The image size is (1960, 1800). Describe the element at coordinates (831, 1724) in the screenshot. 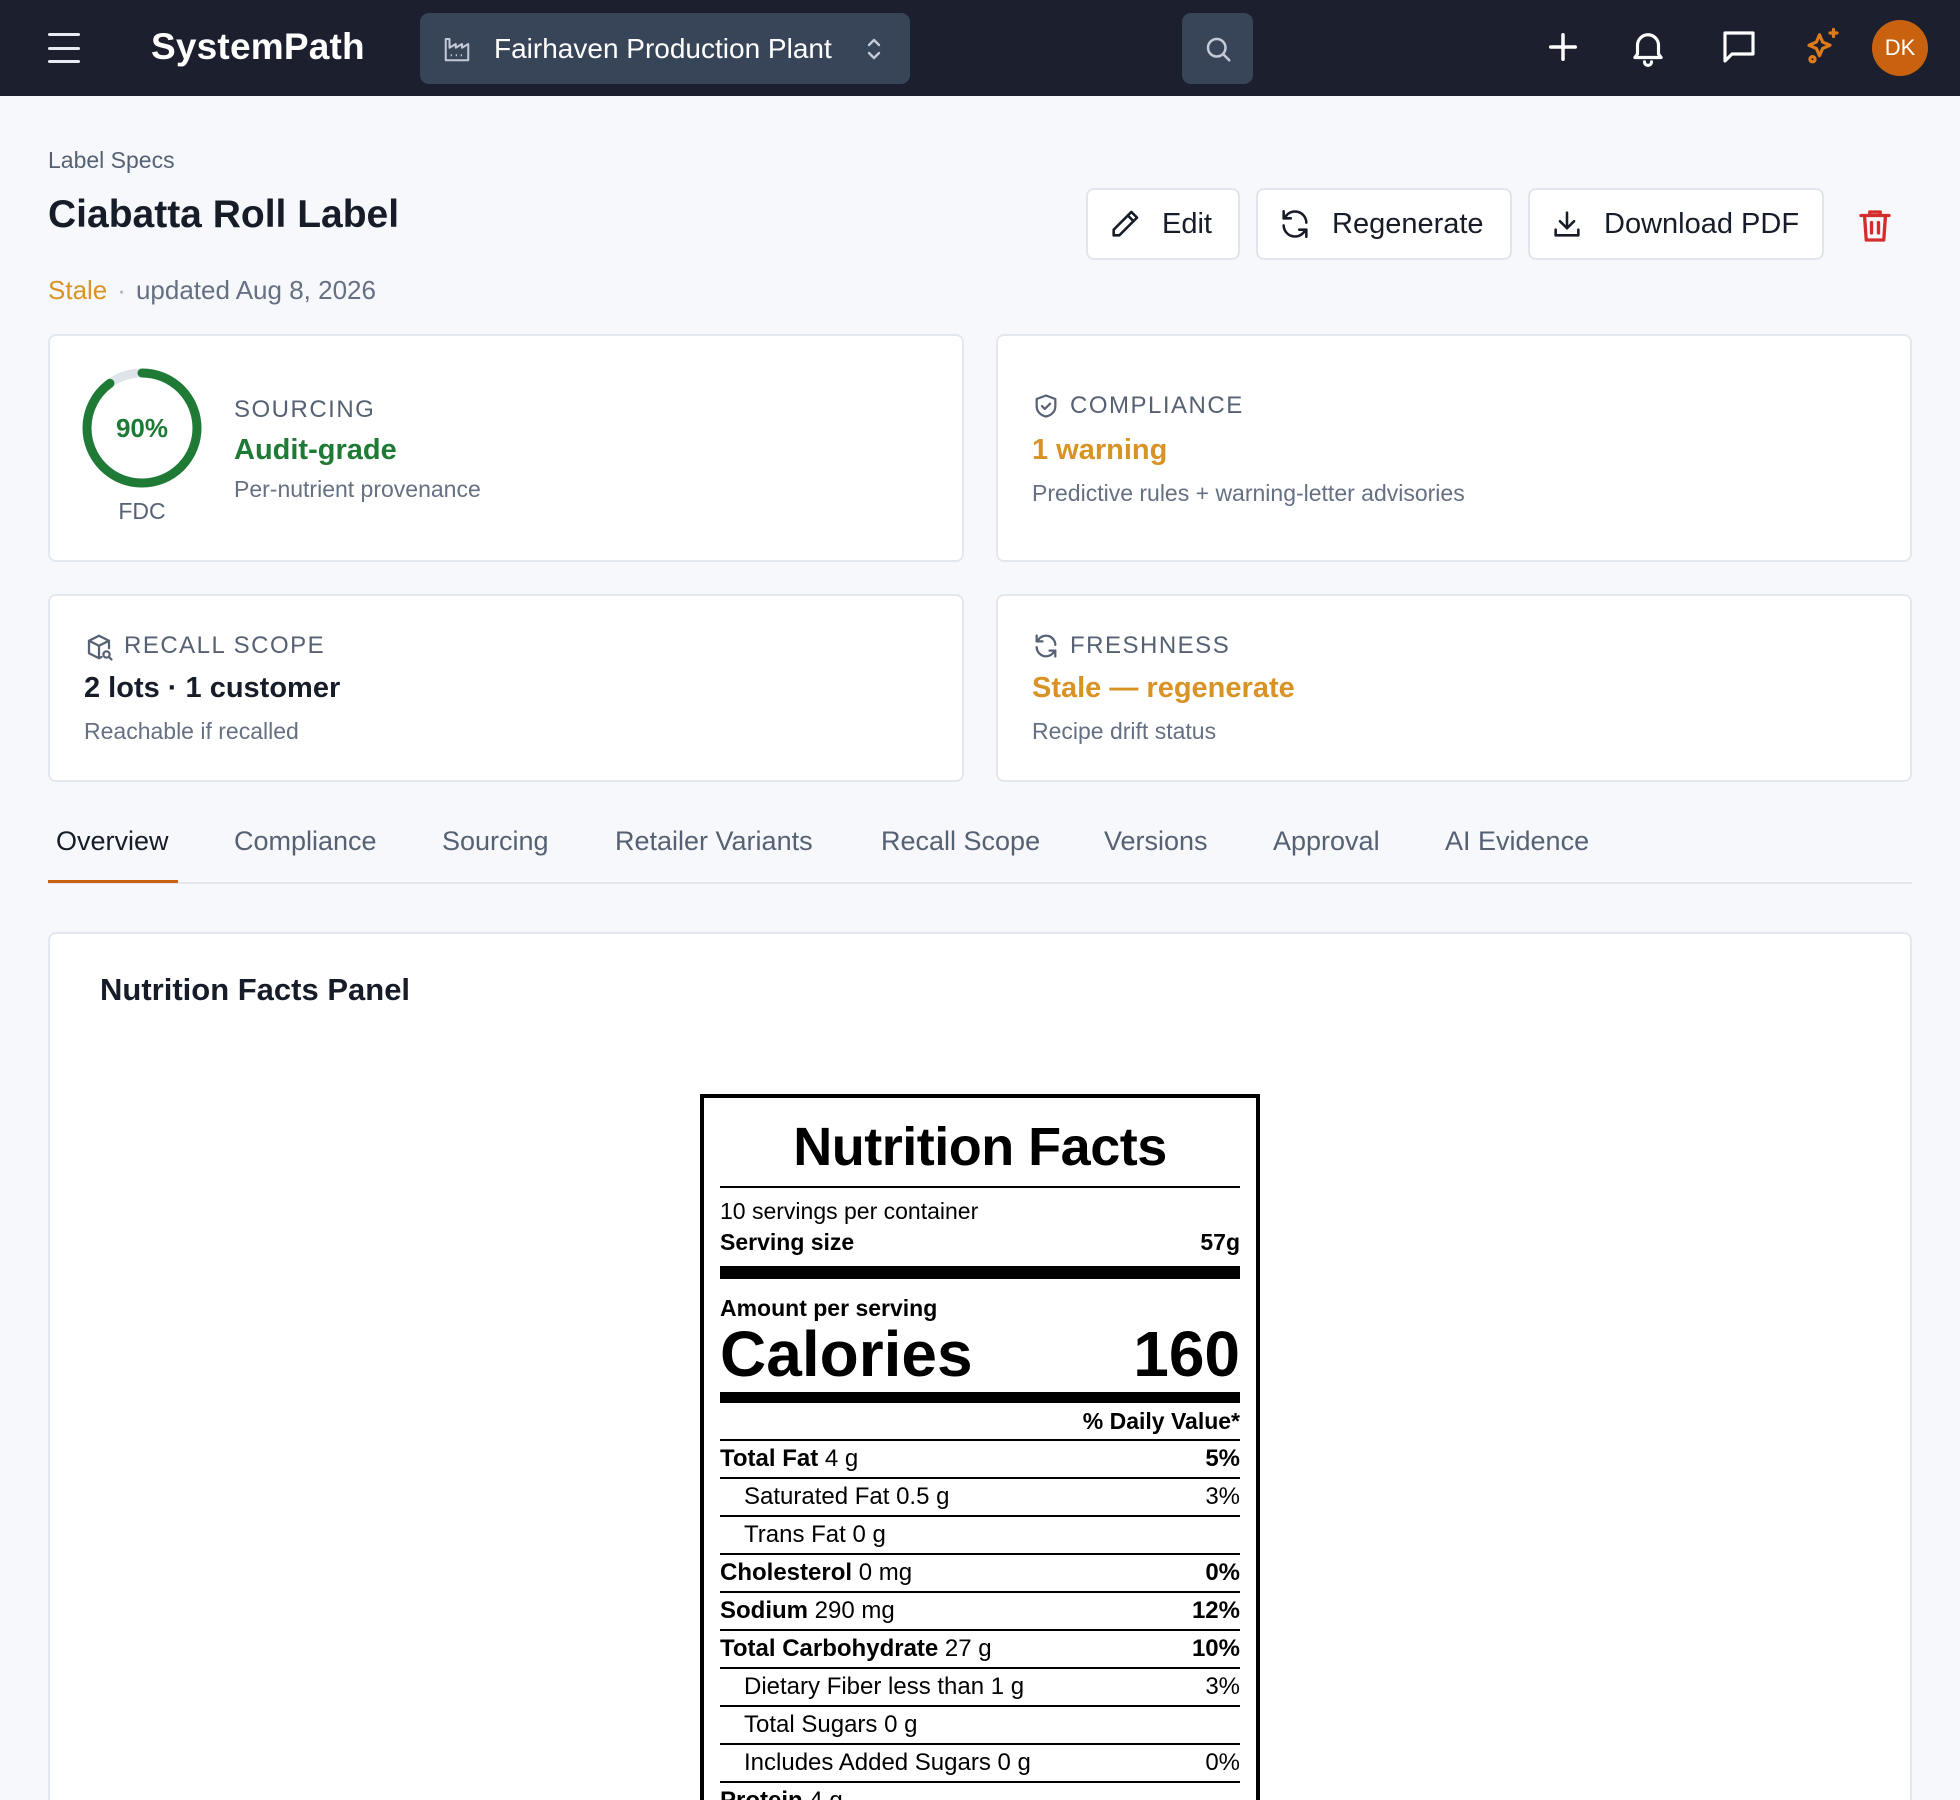

I see `nutrient-label: Total Sugars 0 g` at that location.